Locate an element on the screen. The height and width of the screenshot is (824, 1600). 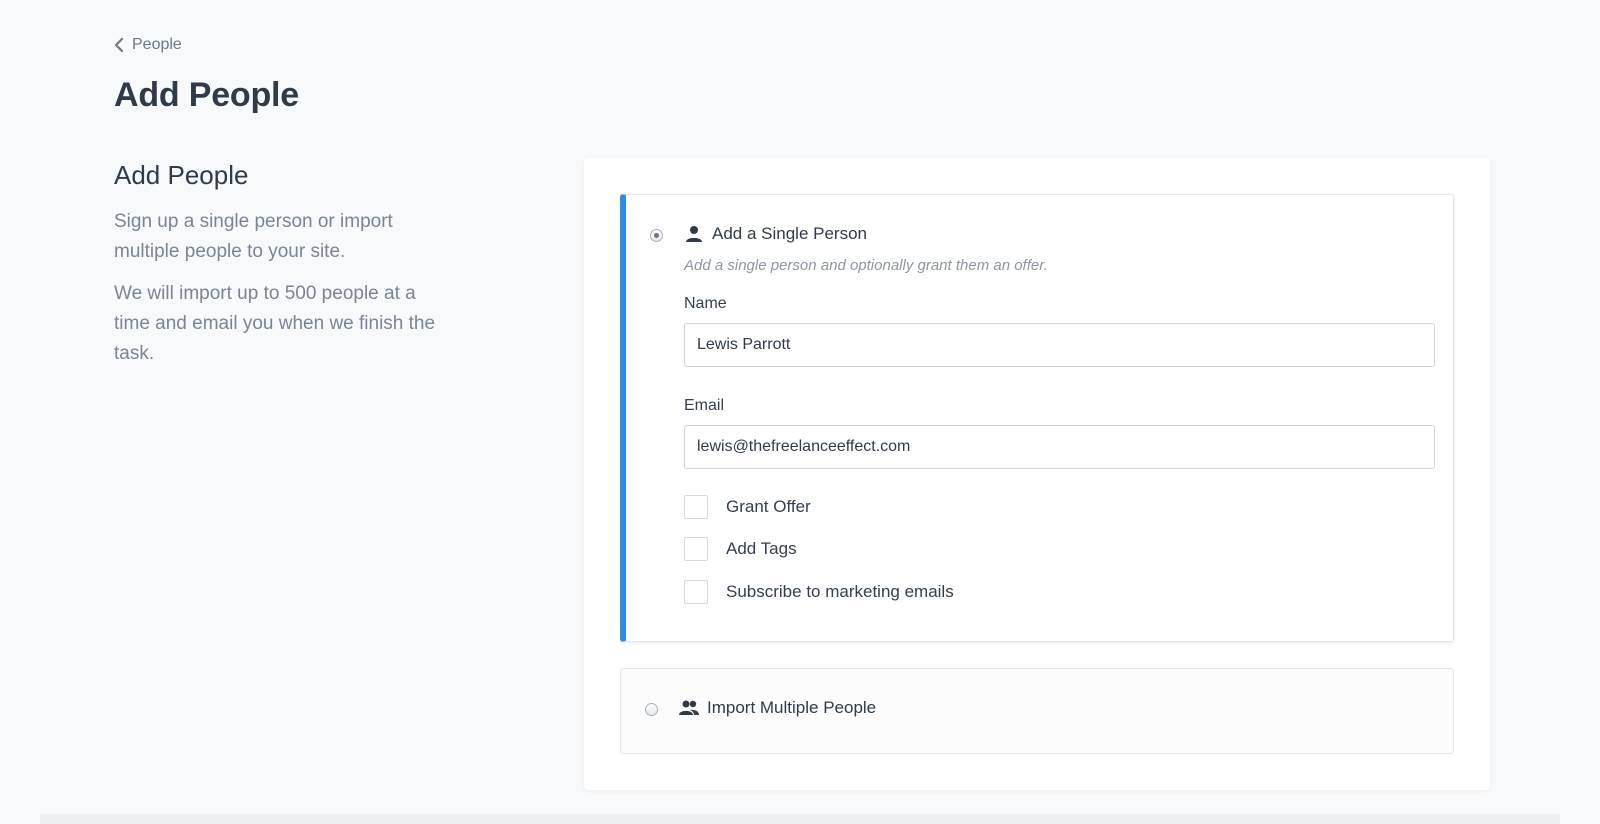
page-title: Add People is located at coordinates (207, 95).